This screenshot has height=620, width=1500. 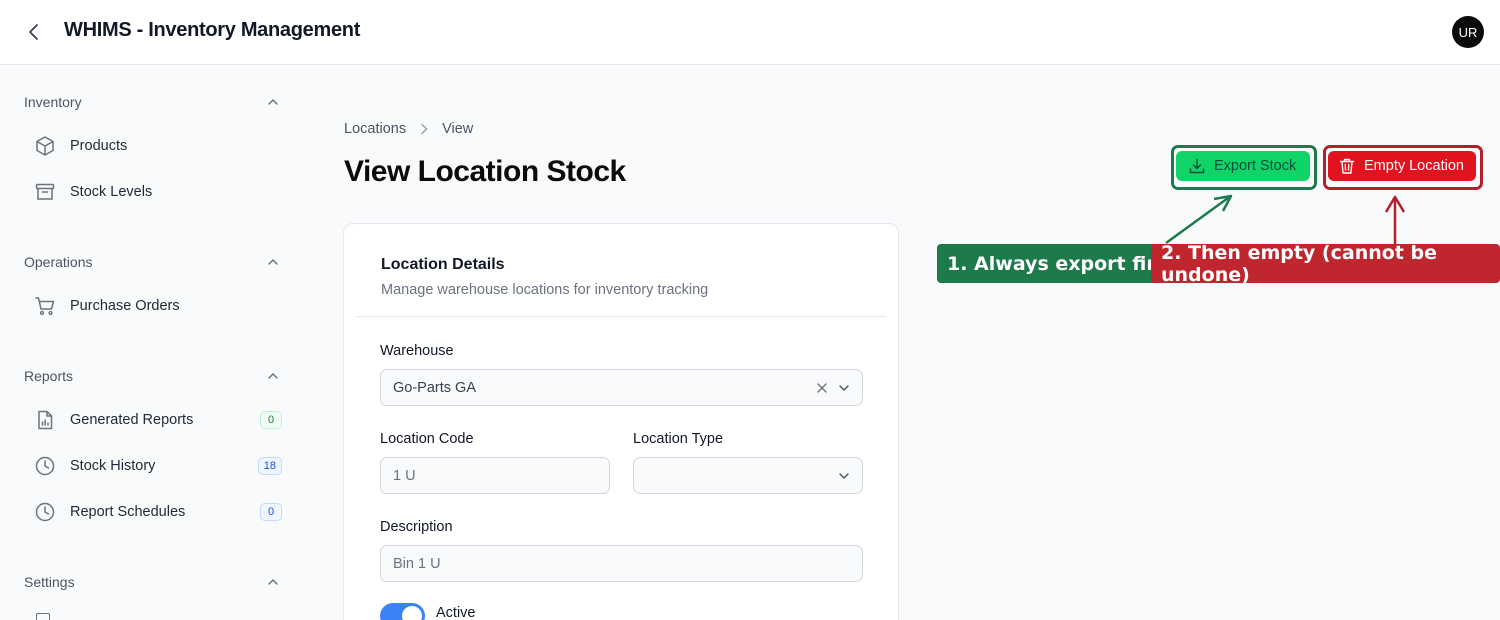 I want to click on nav-group-operations: Operations, so click(x=152, y=262).